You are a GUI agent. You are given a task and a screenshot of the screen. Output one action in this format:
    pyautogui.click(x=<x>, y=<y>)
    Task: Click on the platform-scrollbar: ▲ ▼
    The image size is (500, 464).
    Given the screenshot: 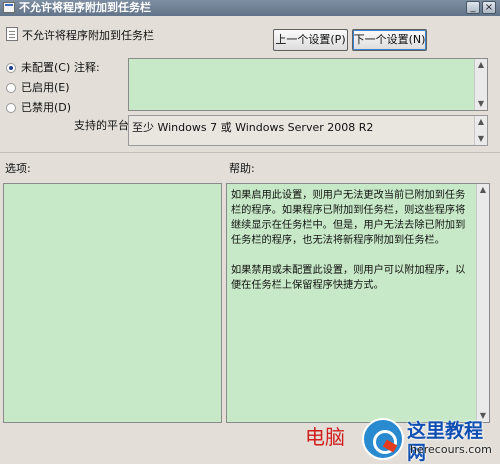 What is the action you would take?
    pyautogui.click(x=480, y=130)
    